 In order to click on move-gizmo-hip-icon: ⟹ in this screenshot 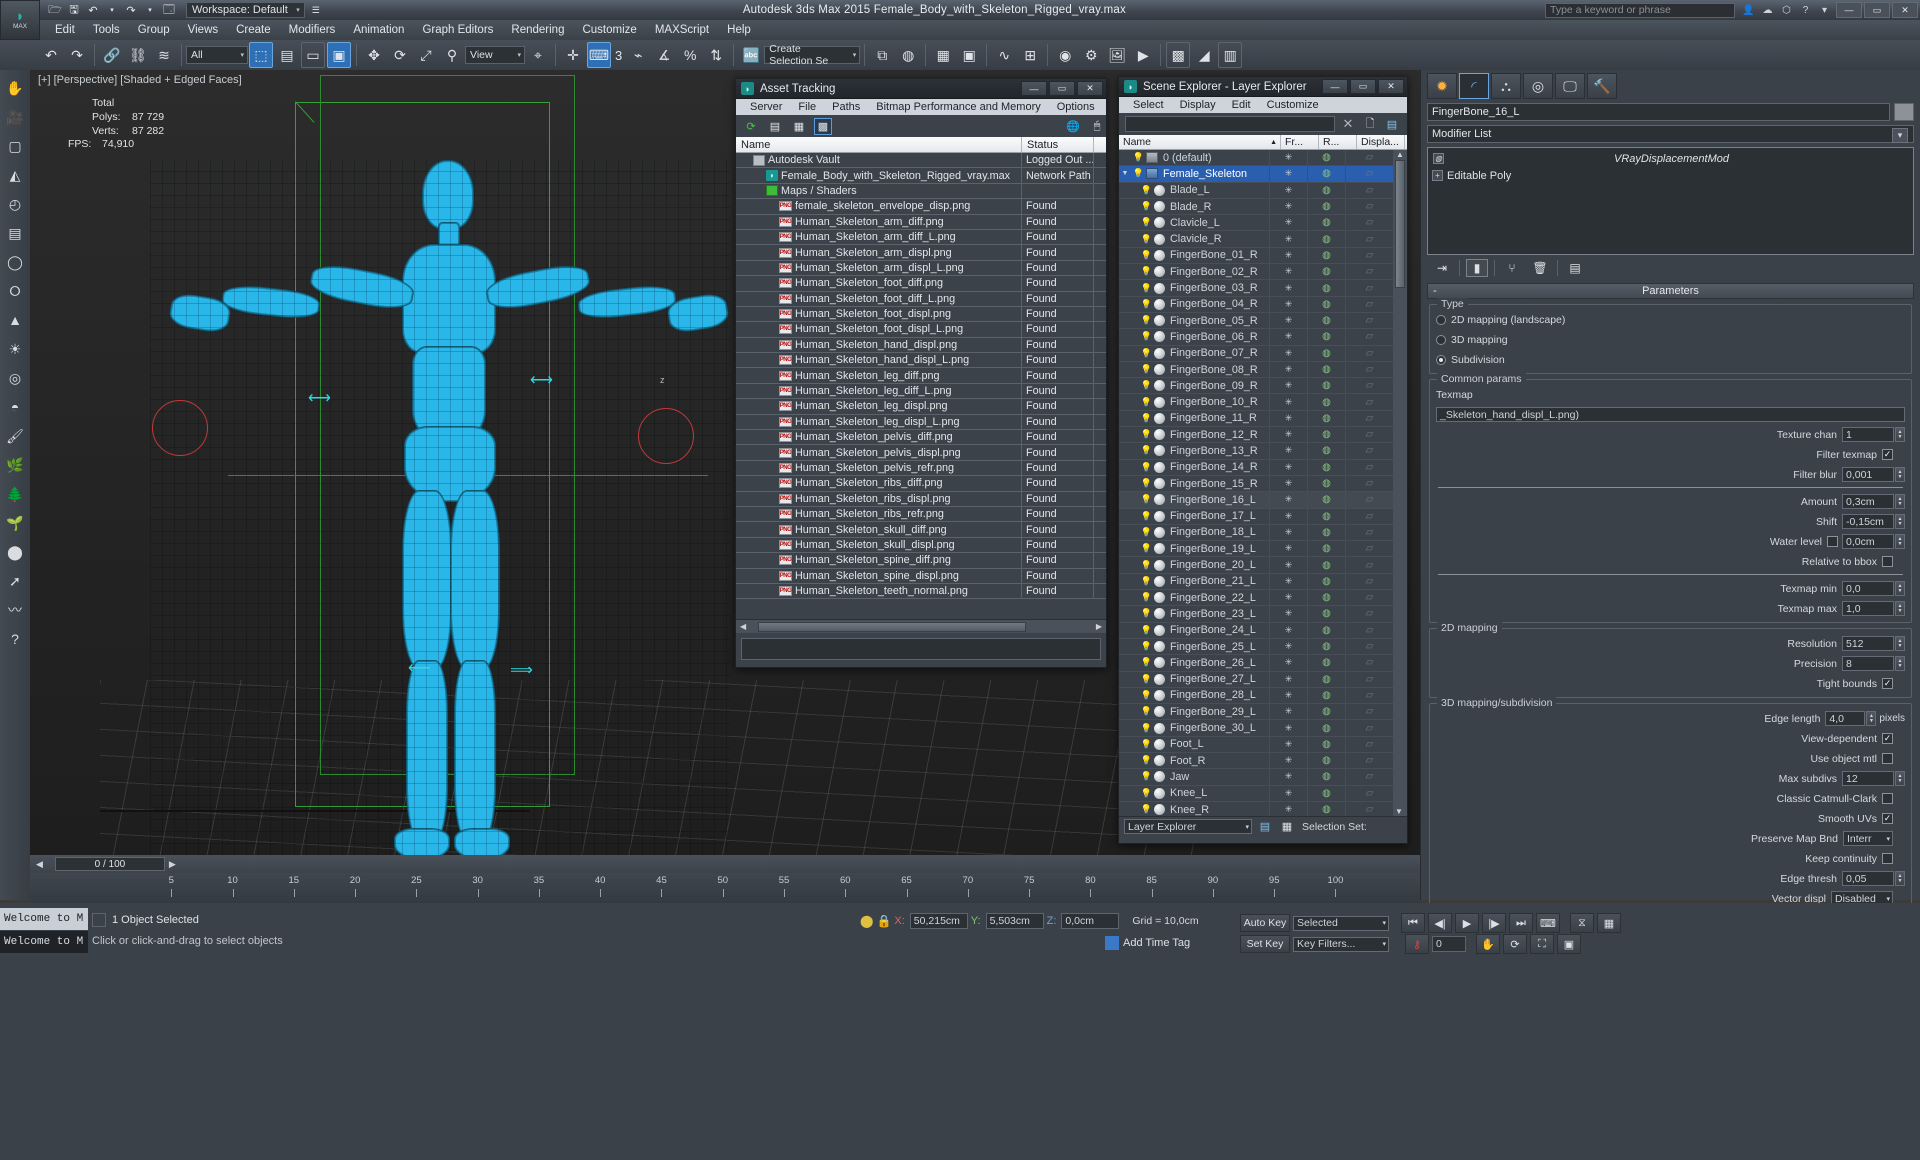, I will do `click(521, 670)`.